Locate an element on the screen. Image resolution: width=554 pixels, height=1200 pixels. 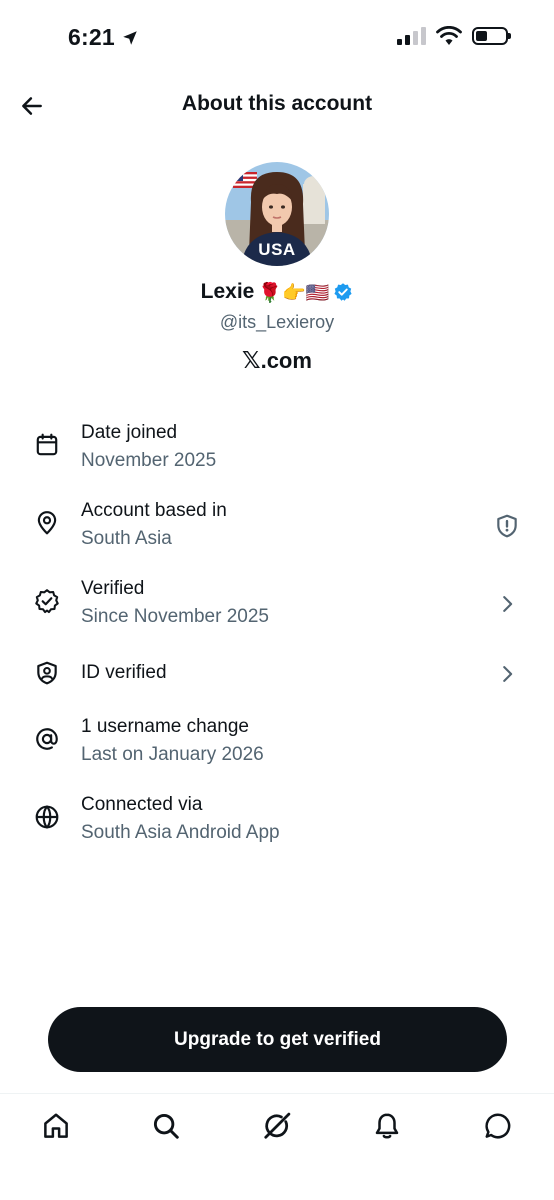
info-account-based-in: Account based in South Asia is located at coordinates (277, 527).